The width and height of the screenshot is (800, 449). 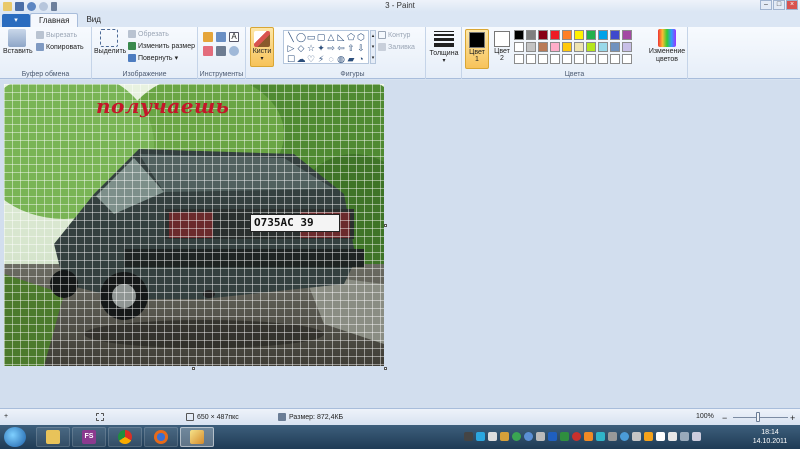 What do you see at coordinates (504, 436) in the screenshot?
I see `tray-tool-icon` at bounding box center [504, 436].